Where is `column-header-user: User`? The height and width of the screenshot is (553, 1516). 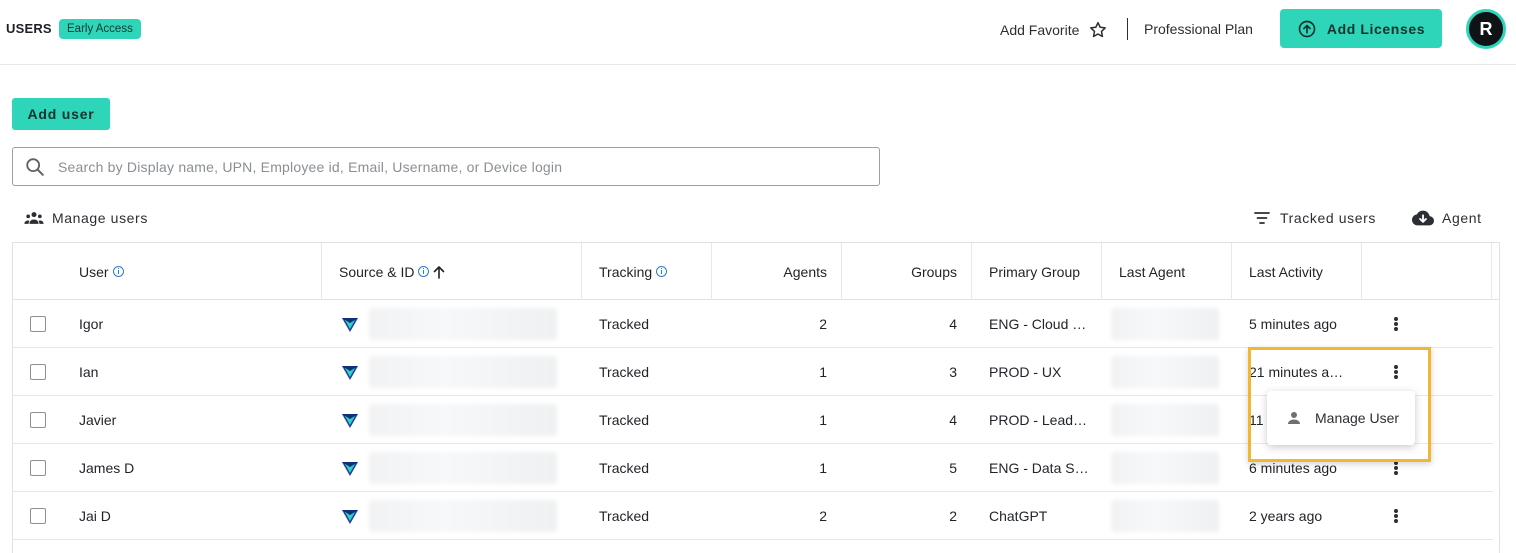
column-header-user: User is located at coordinates (101, 271).